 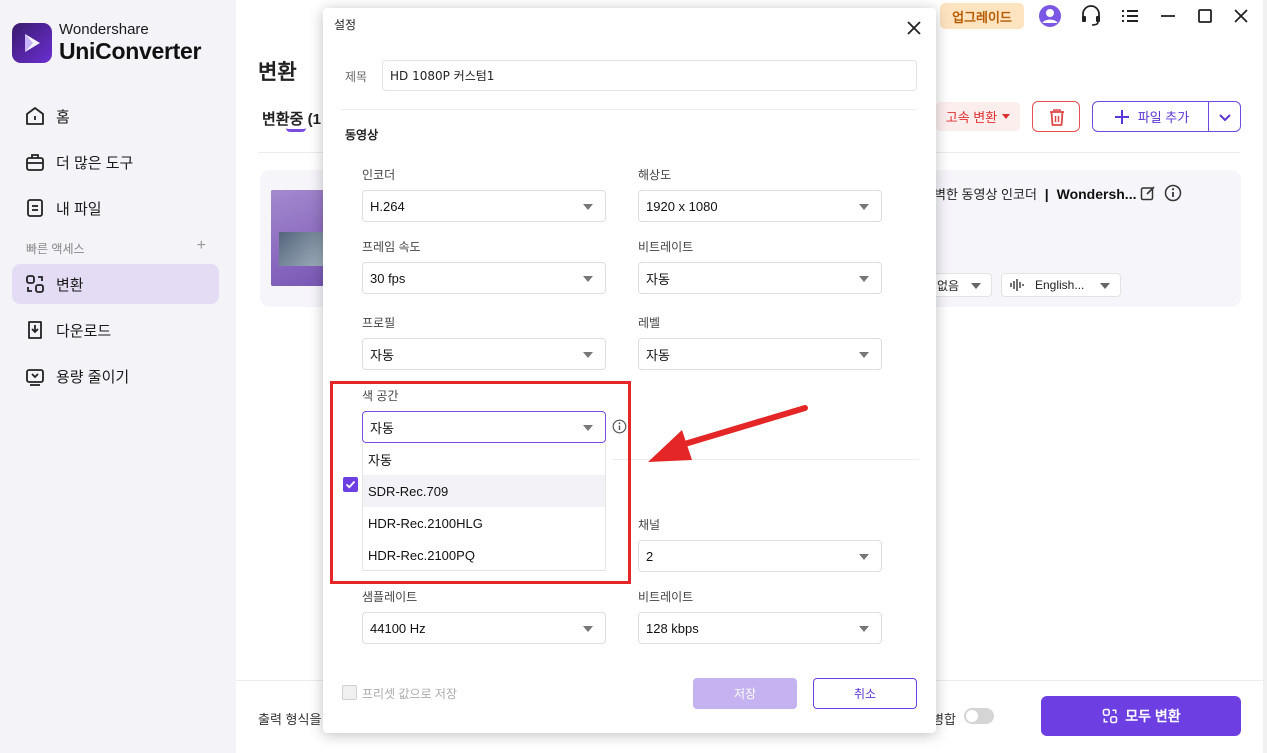 I want to click on channel-value: 2, so click(x=650, y=556).